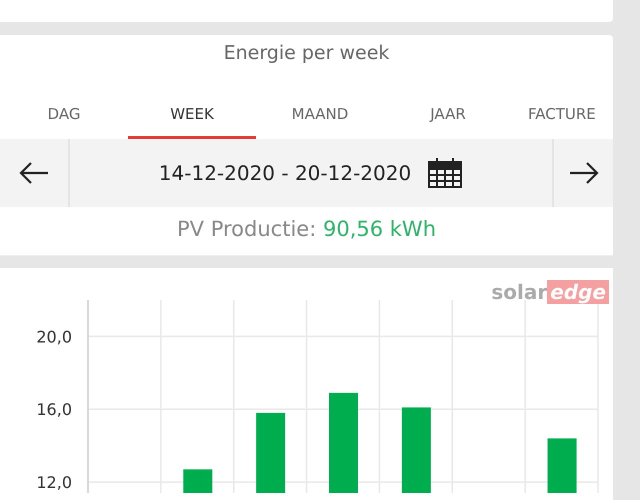 This screenshot has height=500, width=640. What do you see at coordinates (246, 229) in the screenshot?
I see `production-label: PV Productie:` at bounding box center [246, 229].